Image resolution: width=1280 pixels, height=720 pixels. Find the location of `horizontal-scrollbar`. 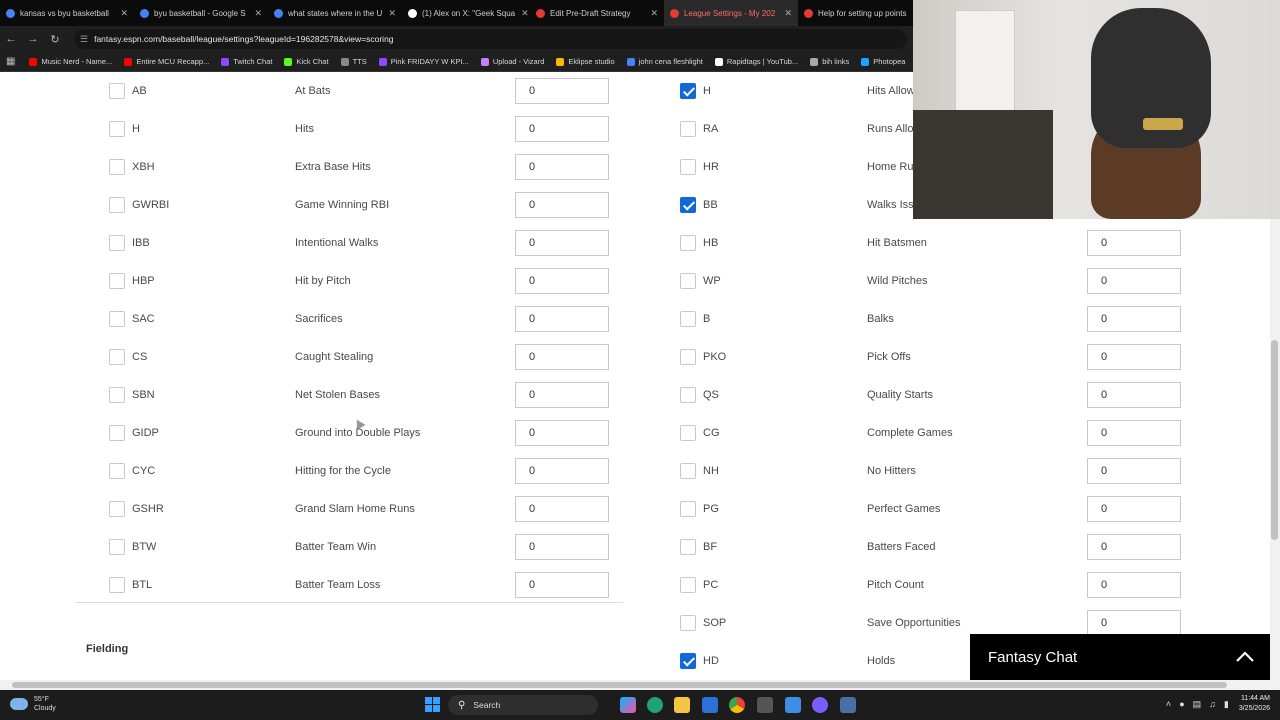

horizontal-scrollbar is located at coordinates (640, 685).